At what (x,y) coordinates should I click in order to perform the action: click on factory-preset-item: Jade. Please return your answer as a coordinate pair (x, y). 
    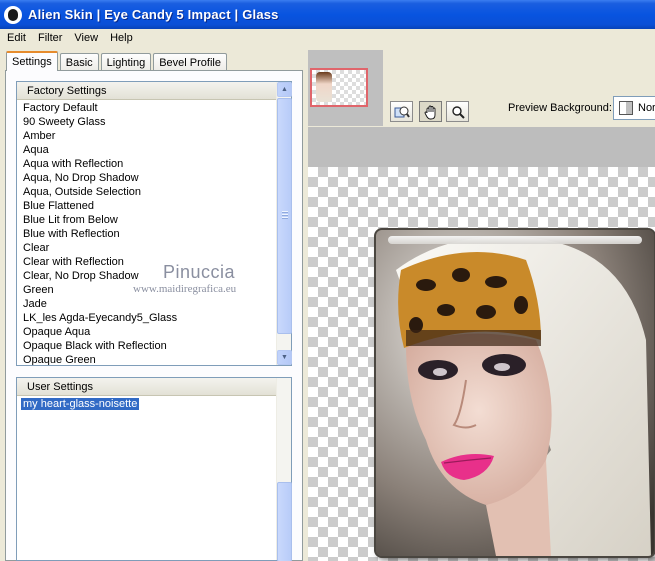
    Looking at the image, I should click on (146, 304).